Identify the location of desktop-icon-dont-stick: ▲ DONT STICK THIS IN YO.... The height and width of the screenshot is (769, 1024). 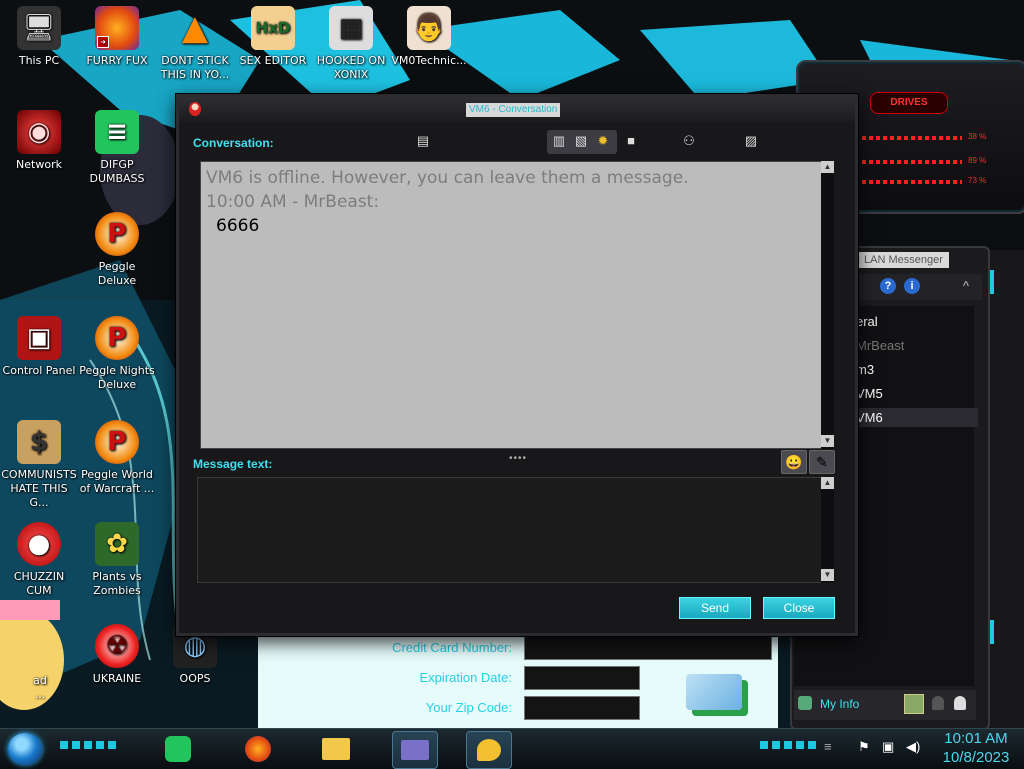
(195, 44).